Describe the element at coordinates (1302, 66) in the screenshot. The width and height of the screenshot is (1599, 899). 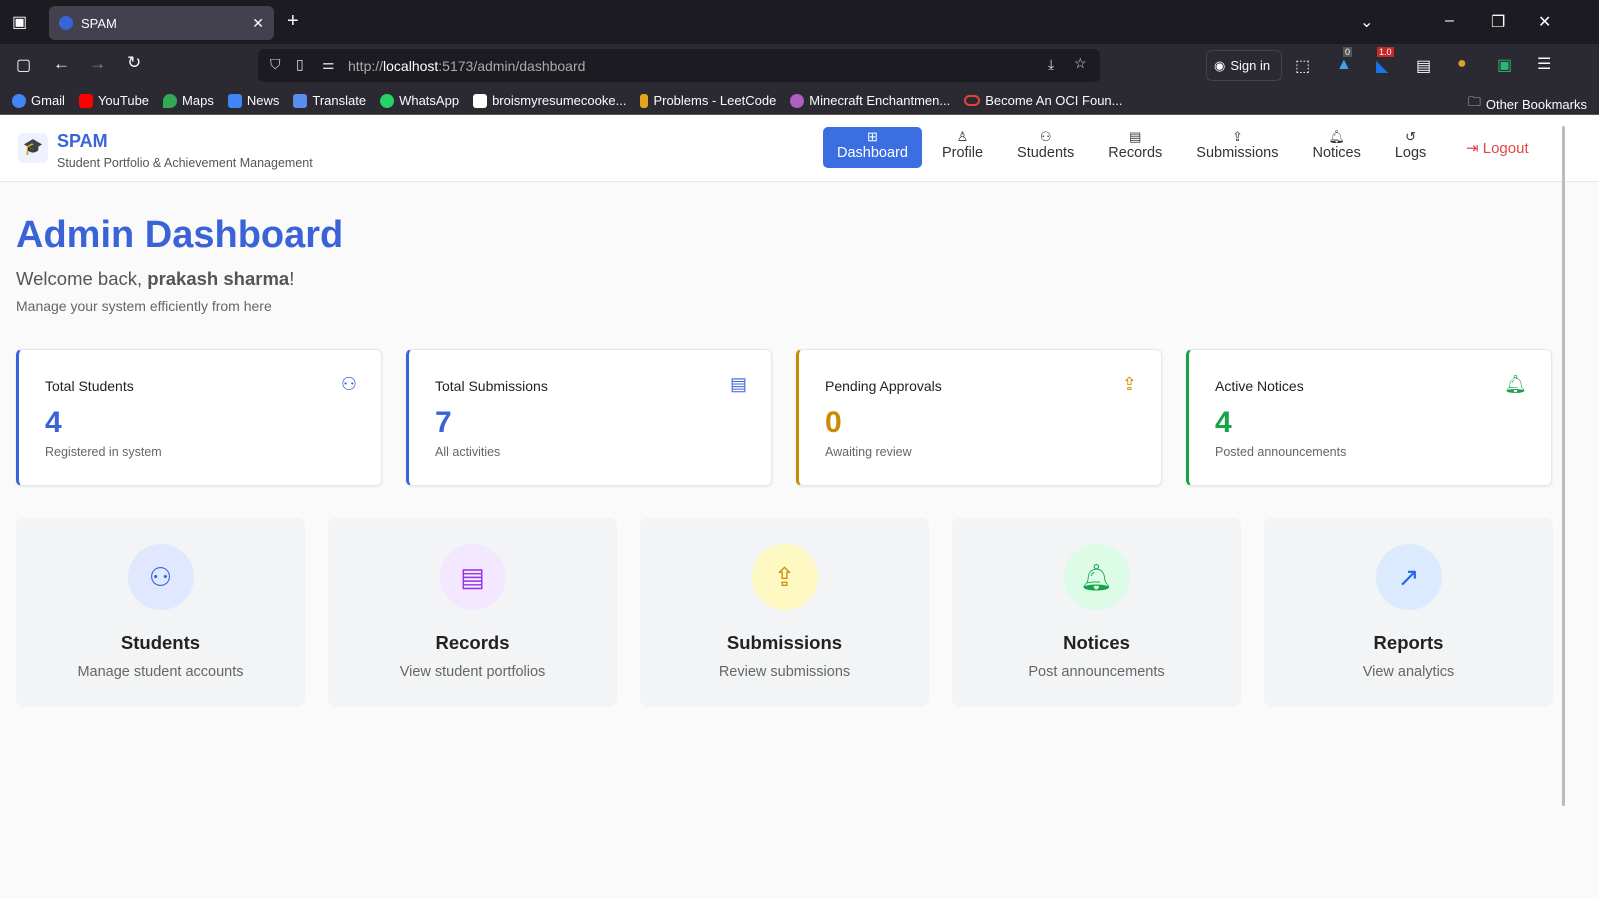
I see `extensions-icon: ⬚` at that location.